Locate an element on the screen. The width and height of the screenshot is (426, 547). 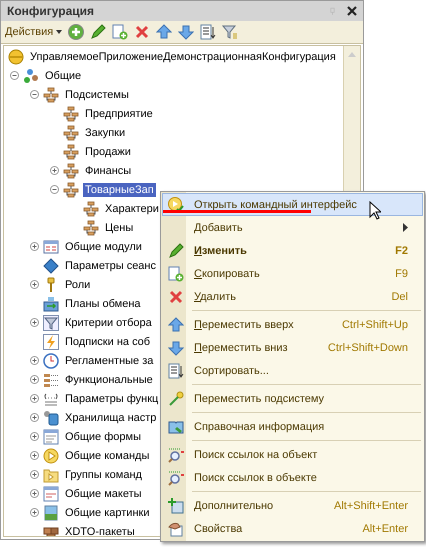
tree-item: УправляемоеПриложениеДемонстрационнаяКонфигурация is located at coordinates (183, 57).